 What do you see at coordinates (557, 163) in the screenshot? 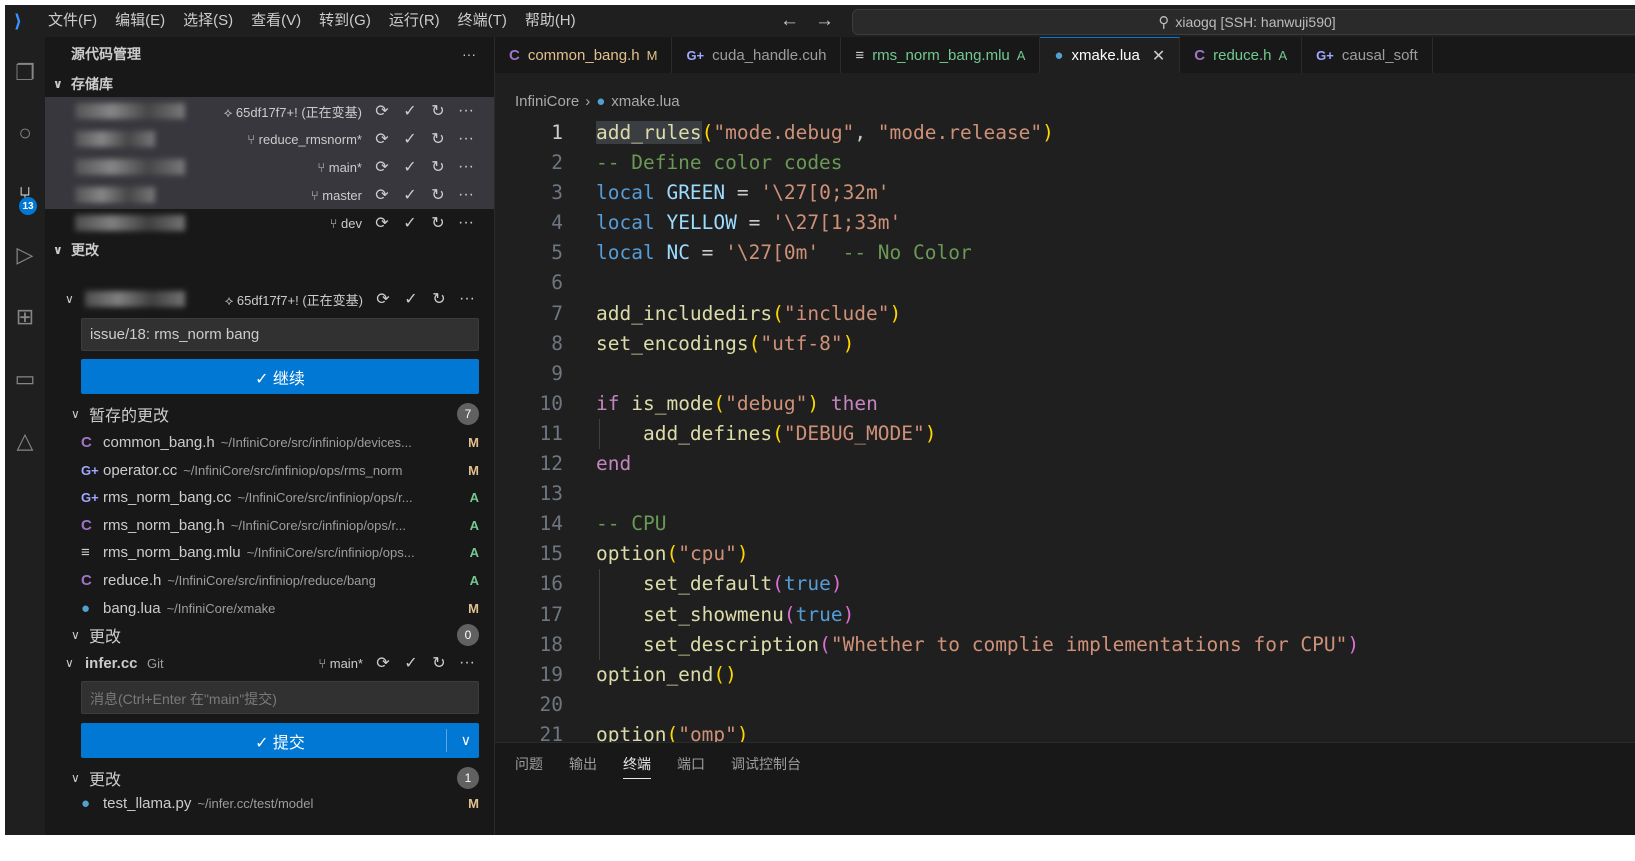
I see `line-number: 2` at bounding box center [557, 163].